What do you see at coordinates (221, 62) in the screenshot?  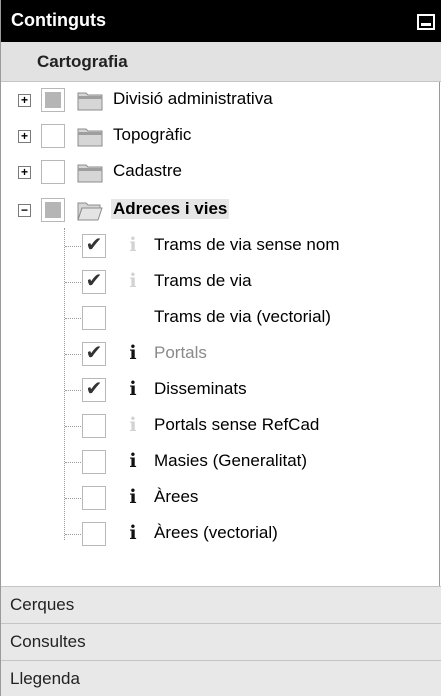 I see `section-cartografia: Cartografia` at bounding box center [221, 62].